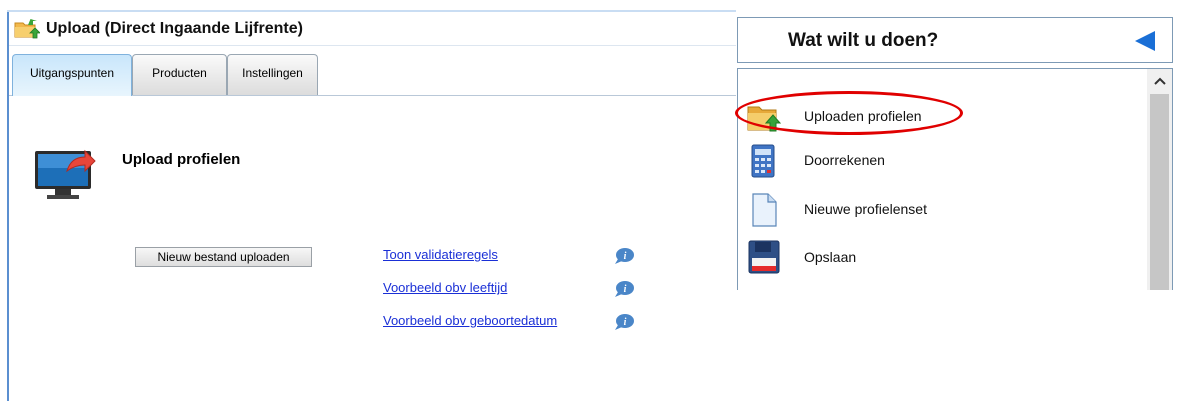  What do you see at coordinates (174, 28) in the screenshot?
I see `panel-title: Upload (Direct Ingaande Lijfrente)` at bounding box center [174, 28].